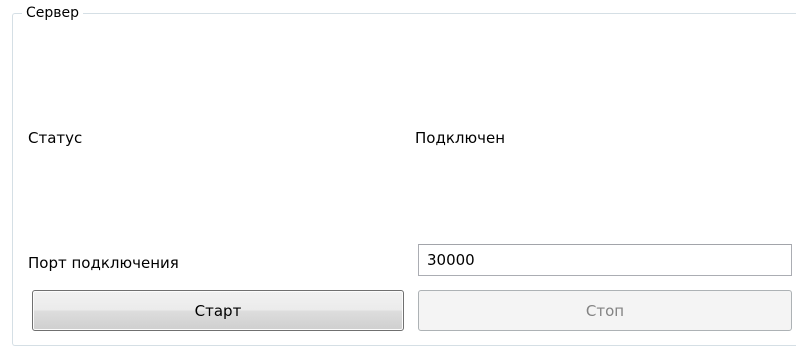  What do you see at coordinates (460, 138) in the screenshot?
I see `status-value: Подключен` at bounding box center [460, 138].